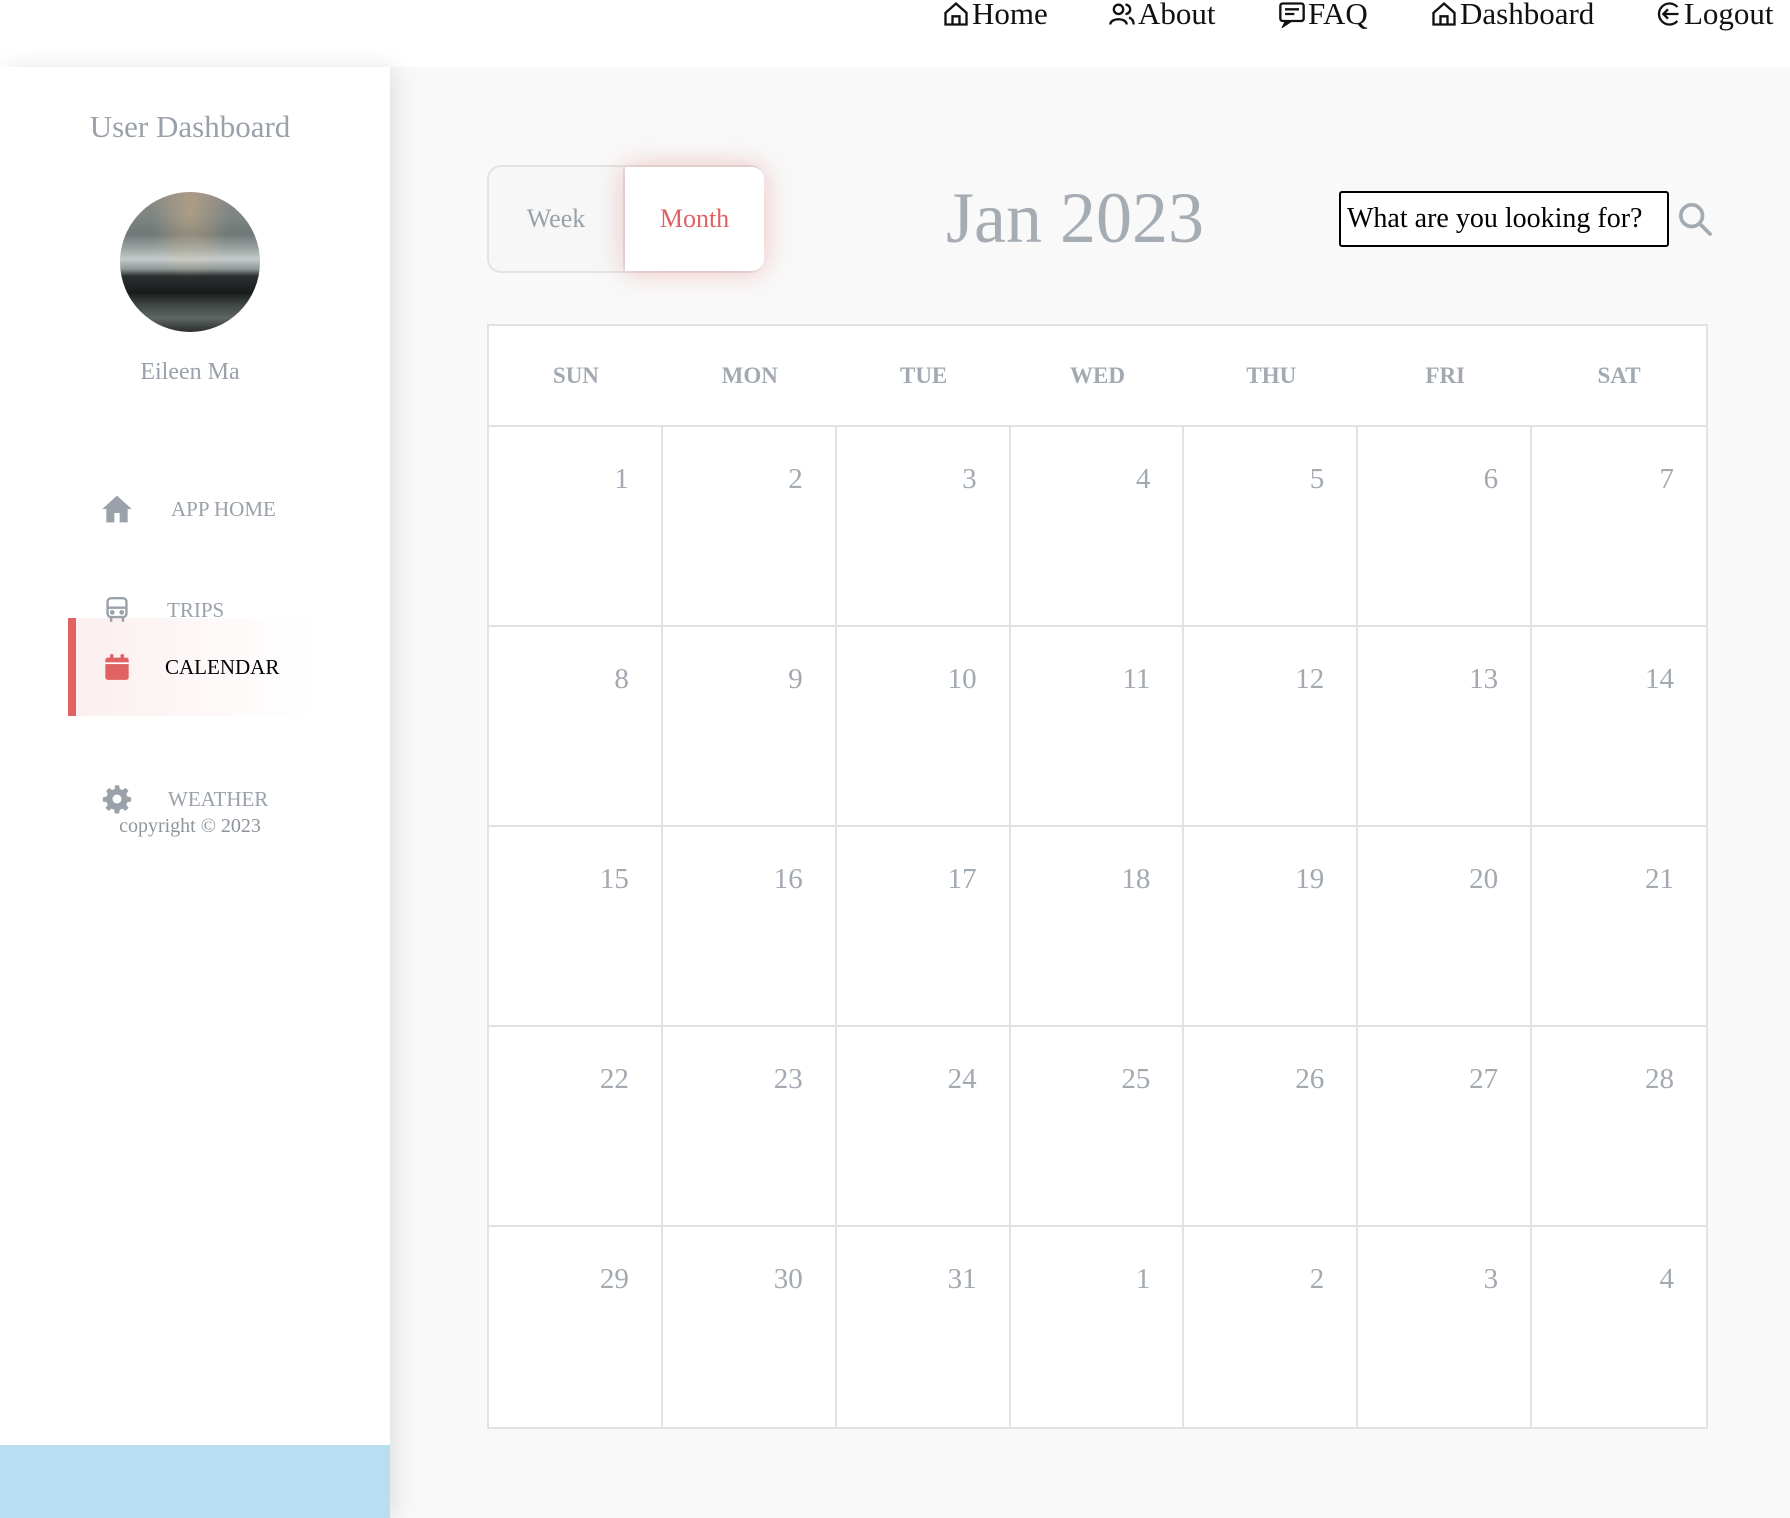  Describe the element at coordinates (576, 1327) in the screenshot. I see `calendar-day-cell: 29` at that location.